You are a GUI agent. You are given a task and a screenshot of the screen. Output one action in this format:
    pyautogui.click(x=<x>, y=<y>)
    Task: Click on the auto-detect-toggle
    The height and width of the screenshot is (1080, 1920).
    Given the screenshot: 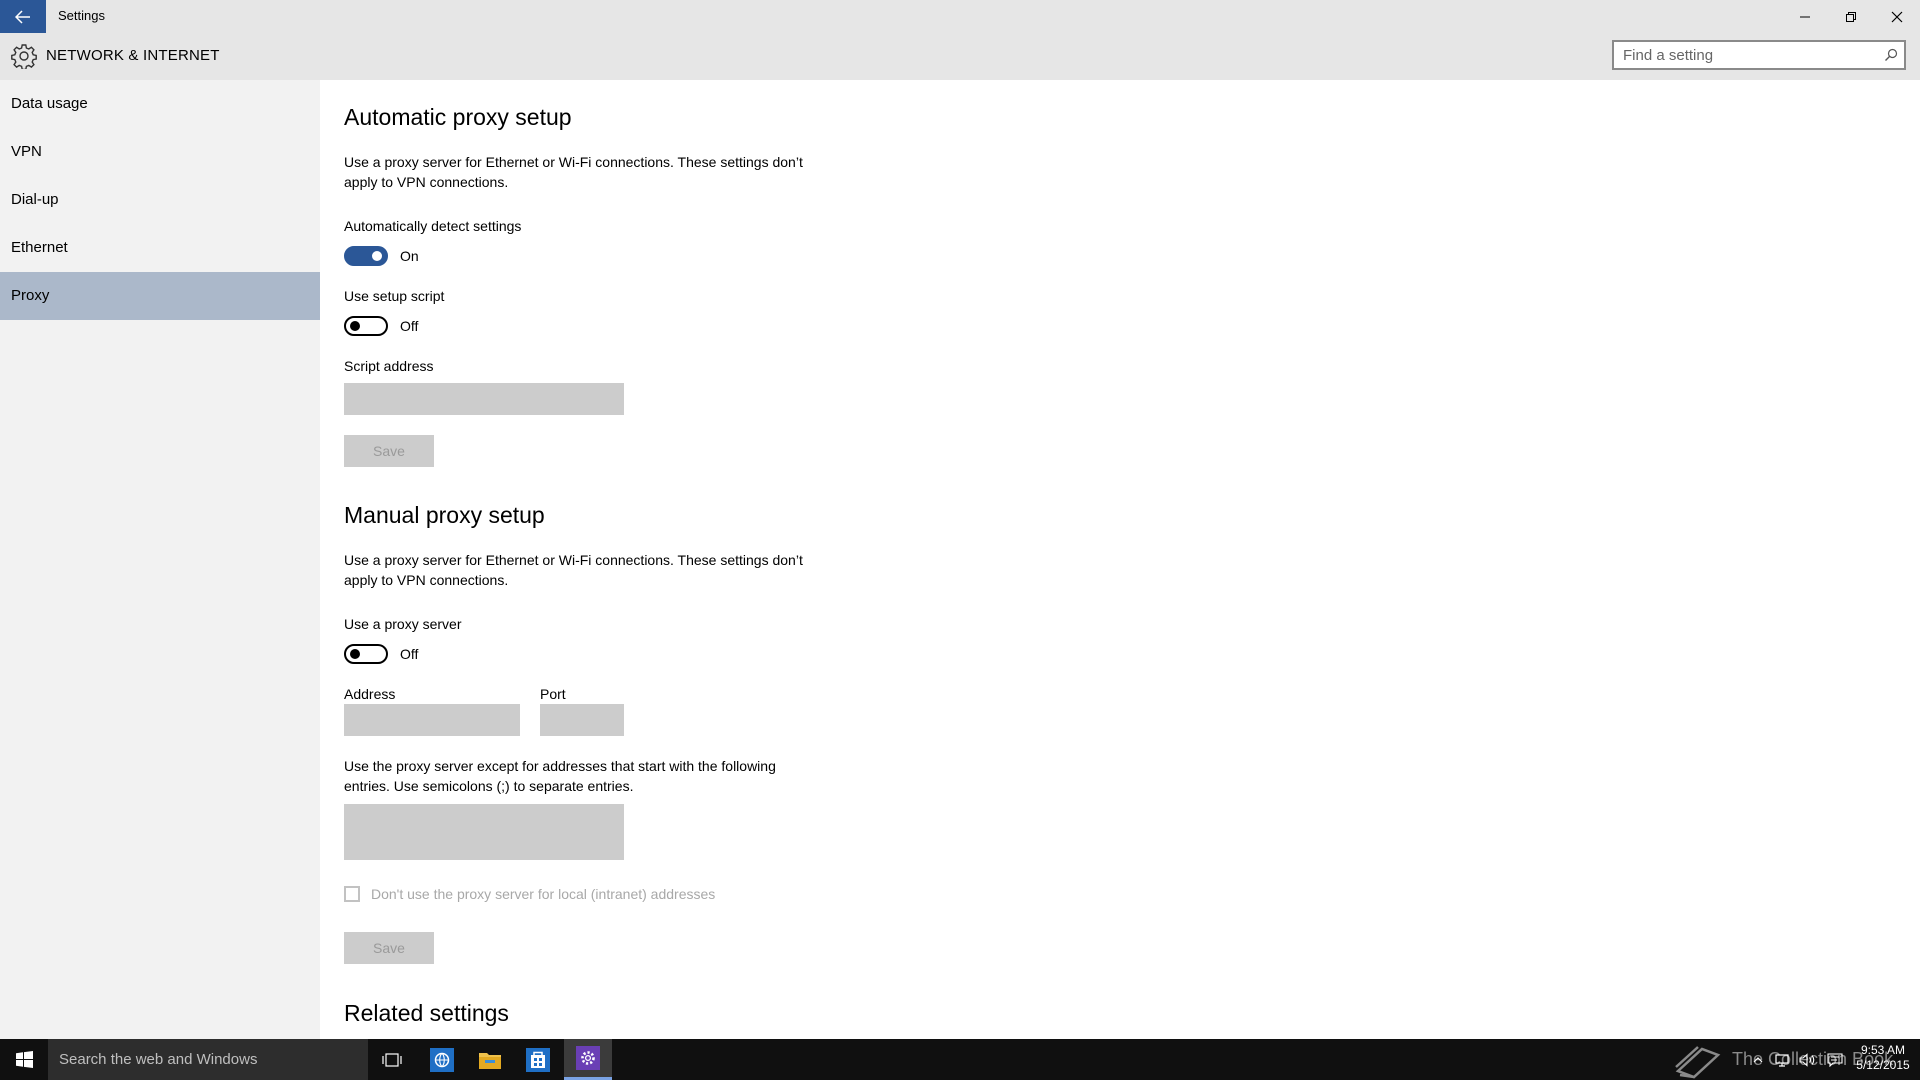 What is the action you would take?
    pyautogui.click(x=366, y=256)
    